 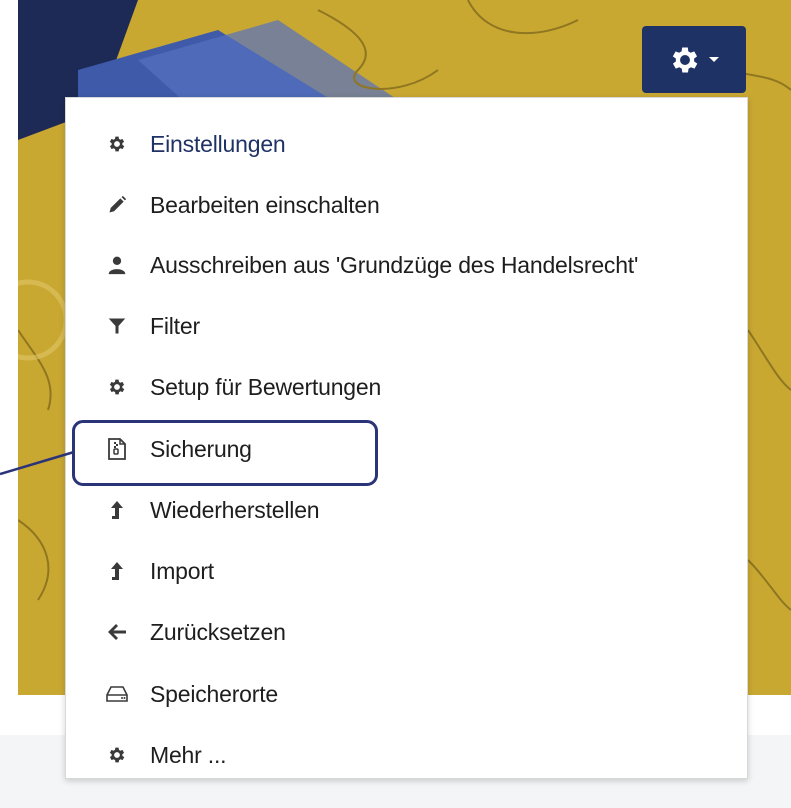 What do you see at coordinates (714, 59) in the screenshot?
I see `caret-down-icon` at bounding box center [714, 59].